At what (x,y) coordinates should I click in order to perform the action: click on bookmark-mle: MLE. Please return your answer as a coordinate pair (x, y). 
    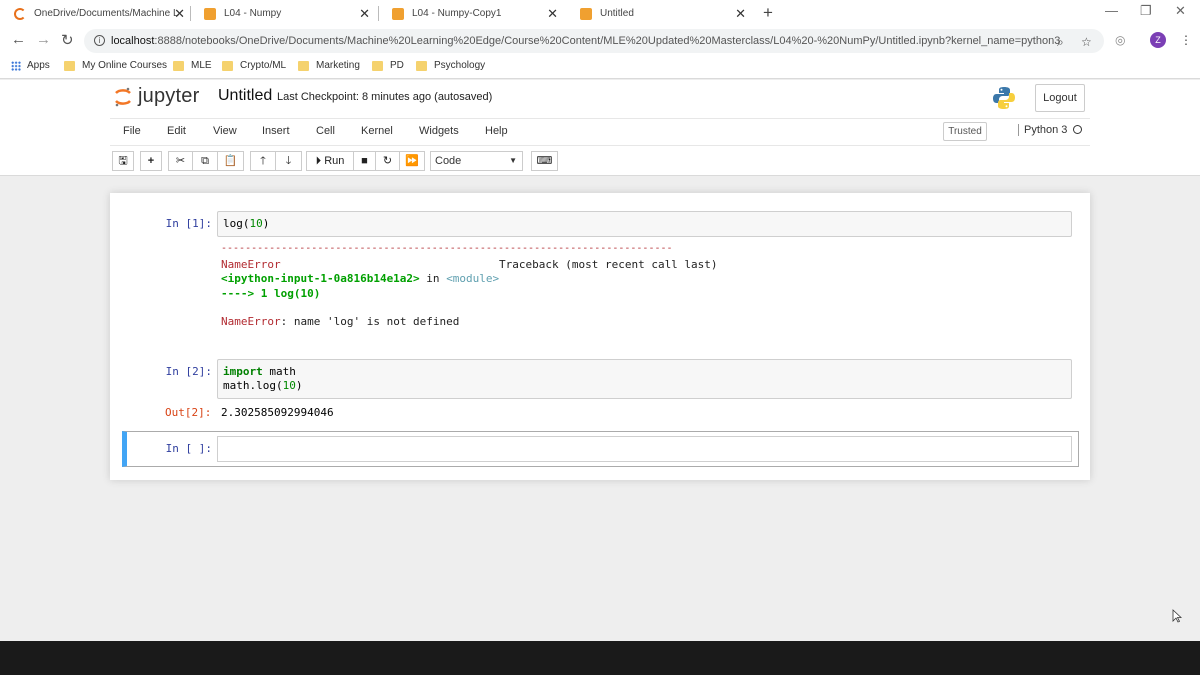
    Looking at the image, I should click on (192, 65).